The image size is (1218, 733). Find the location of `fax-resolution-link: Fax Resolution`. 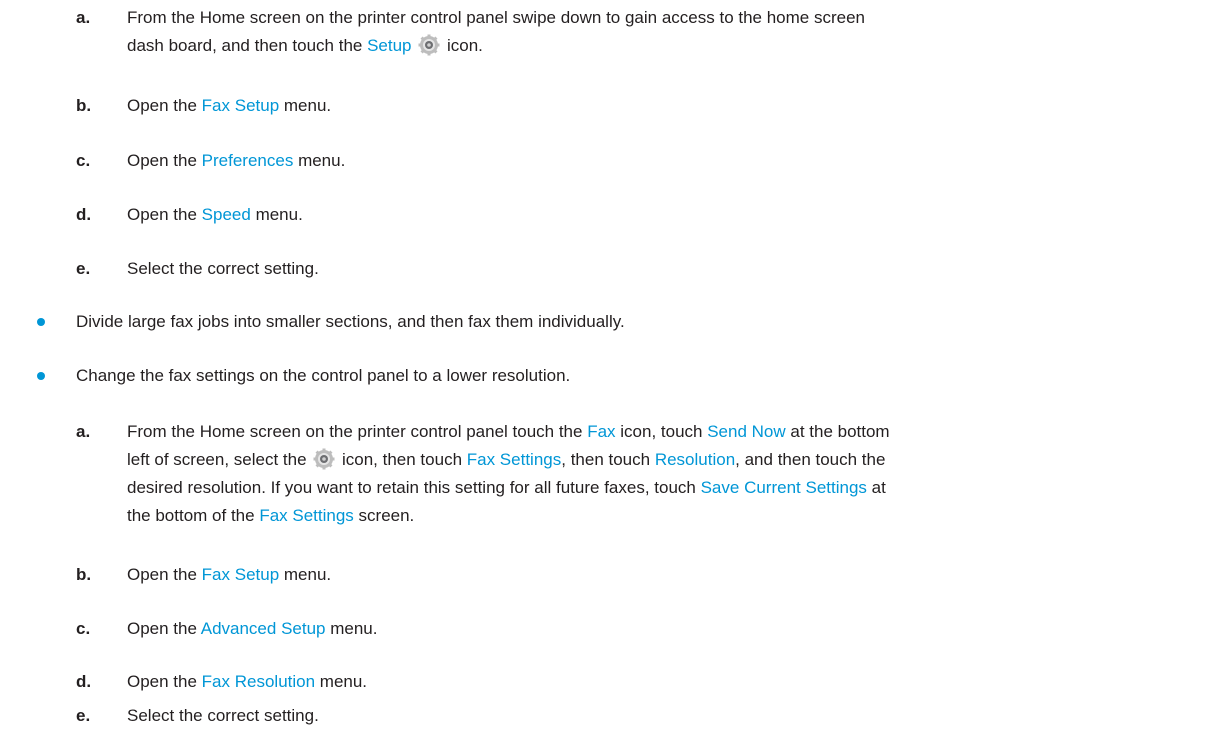

fax-resolution-link: Fax Resolution is located at coordinates (258, 681).